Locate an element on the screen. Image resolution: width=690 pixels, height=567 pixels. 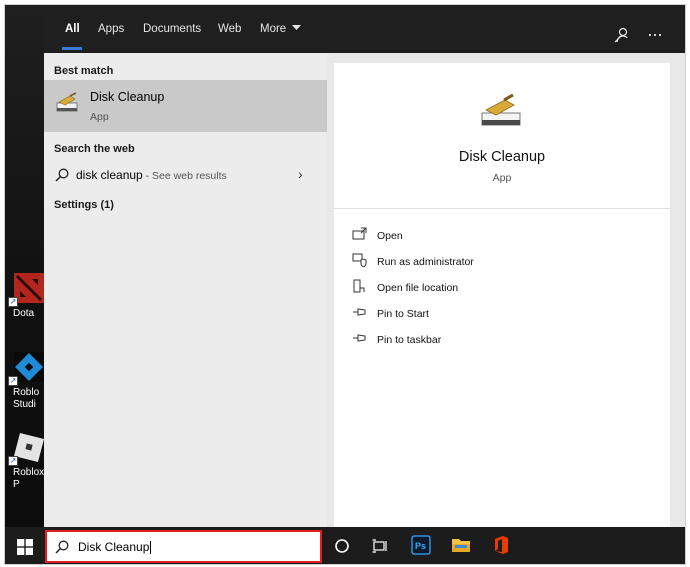
action-pin-to-taskbar: Pin to taskbar is located at coordinates (502, 341).